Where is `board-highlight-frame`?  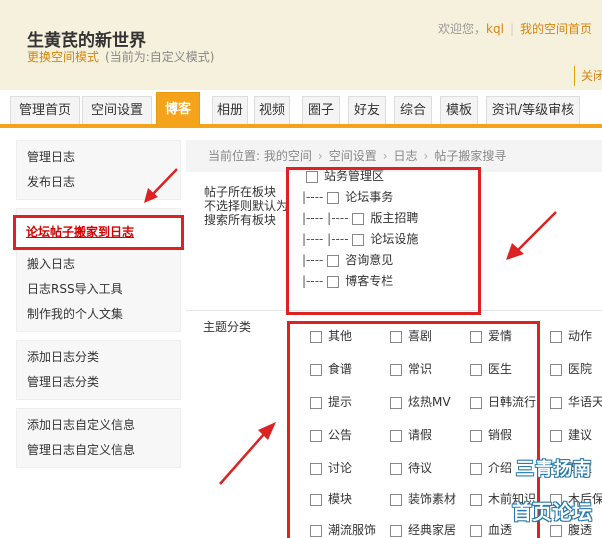 board-highlight-frame is located at coordinates (383, 241).